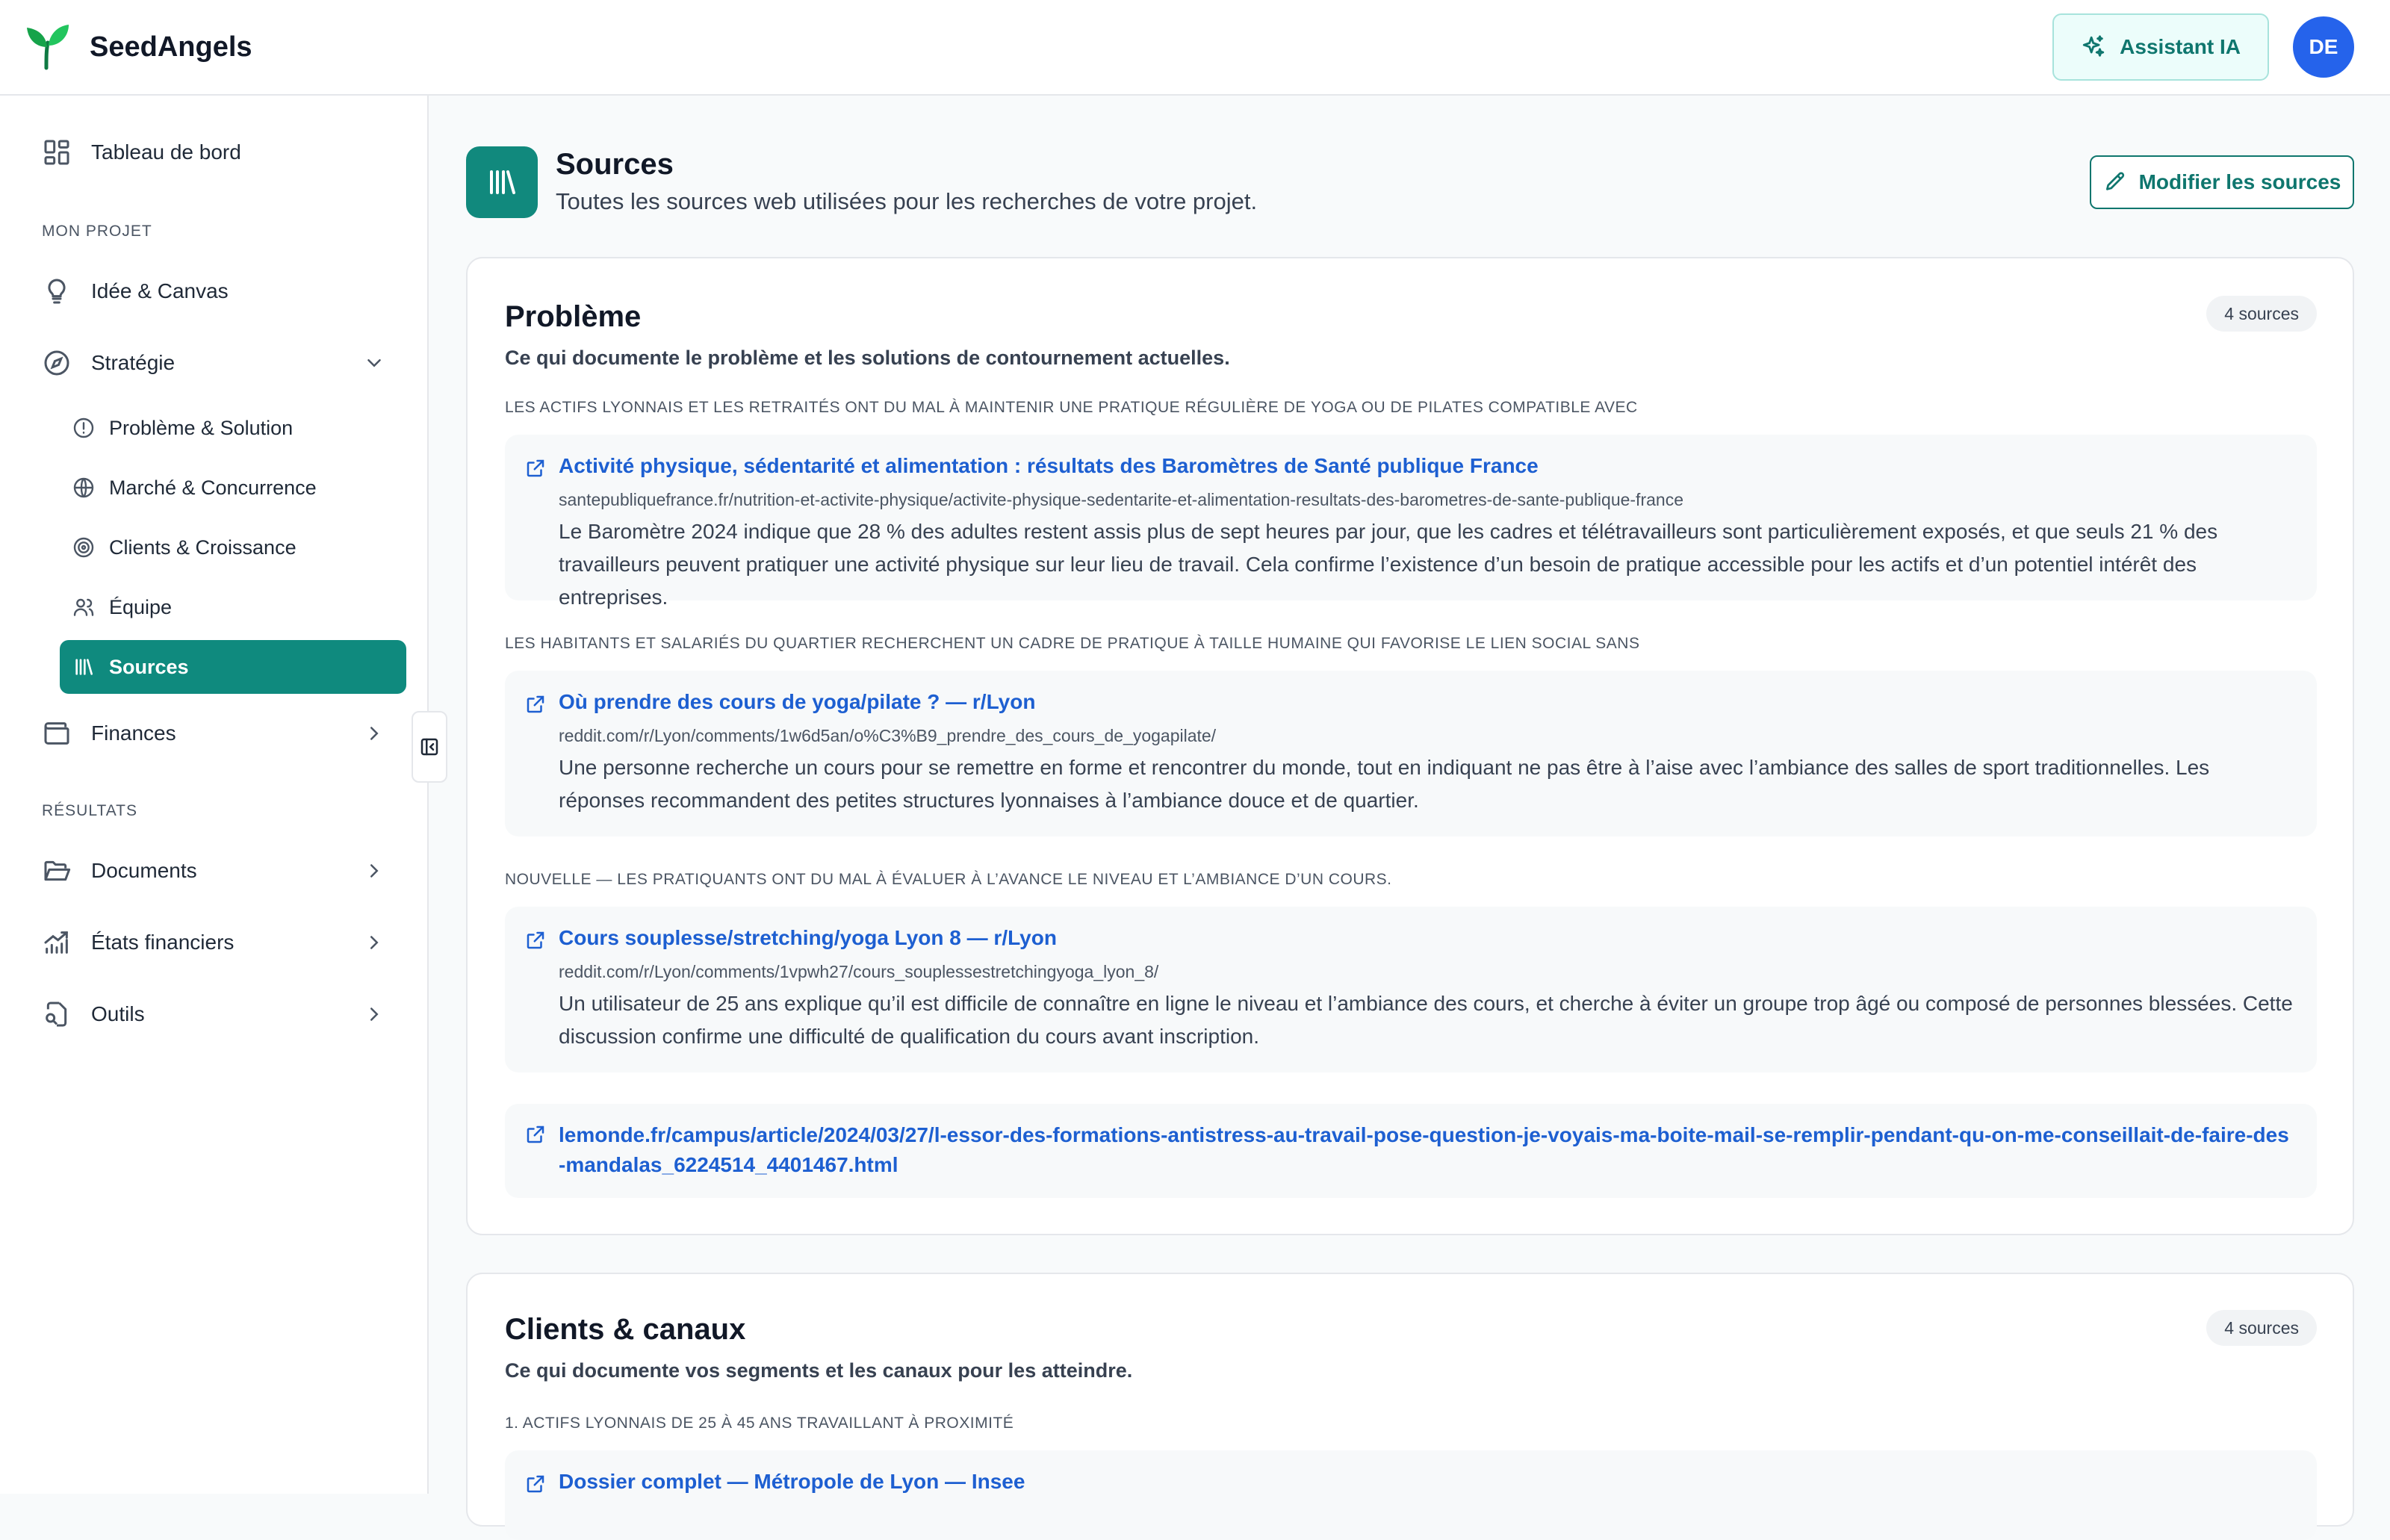 This screenshot has height=1540, width=2390. I want to click on top-header: SeedAngels Assistant IA DE, so click(1195, 48).